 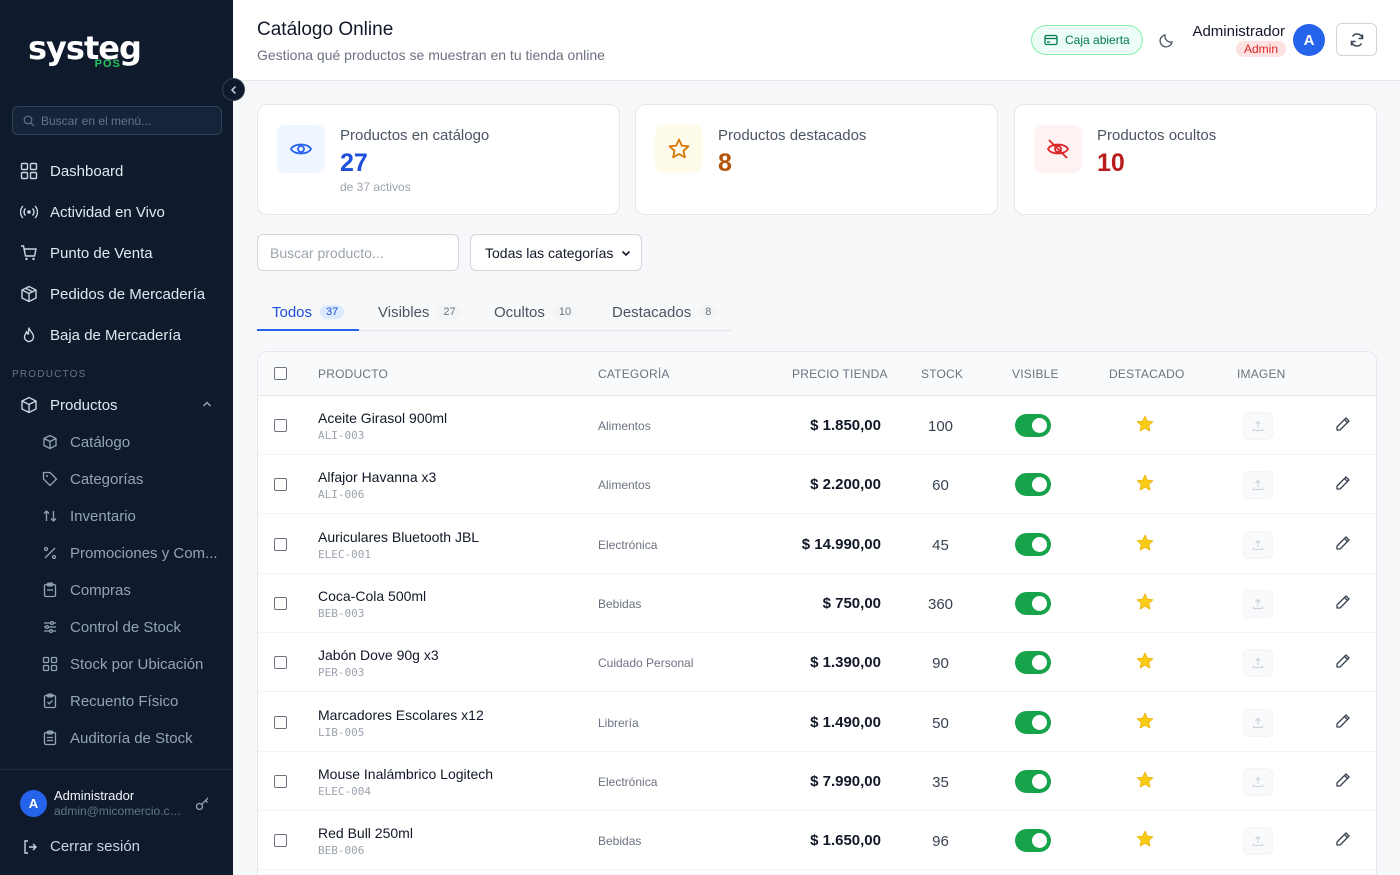 What do you see at coordinates (341, 435) in the screenshot?
I see `product-sku: ALI-003` at bounding box center [341, 435].